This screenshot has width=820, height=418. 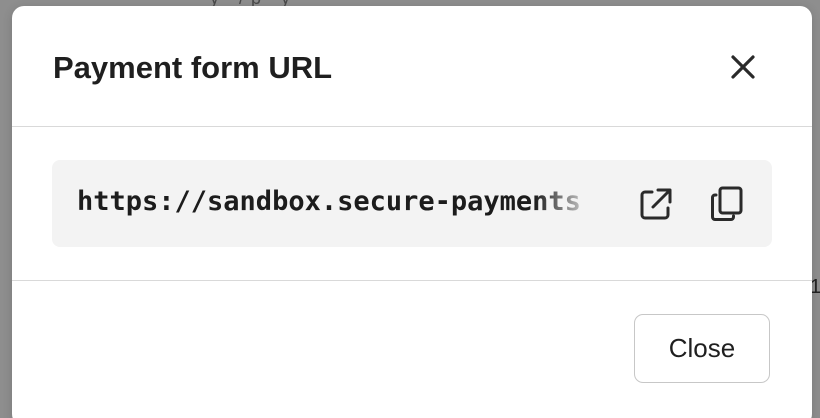 I want to click on close-dialog-button, so click(x=743, y=67).